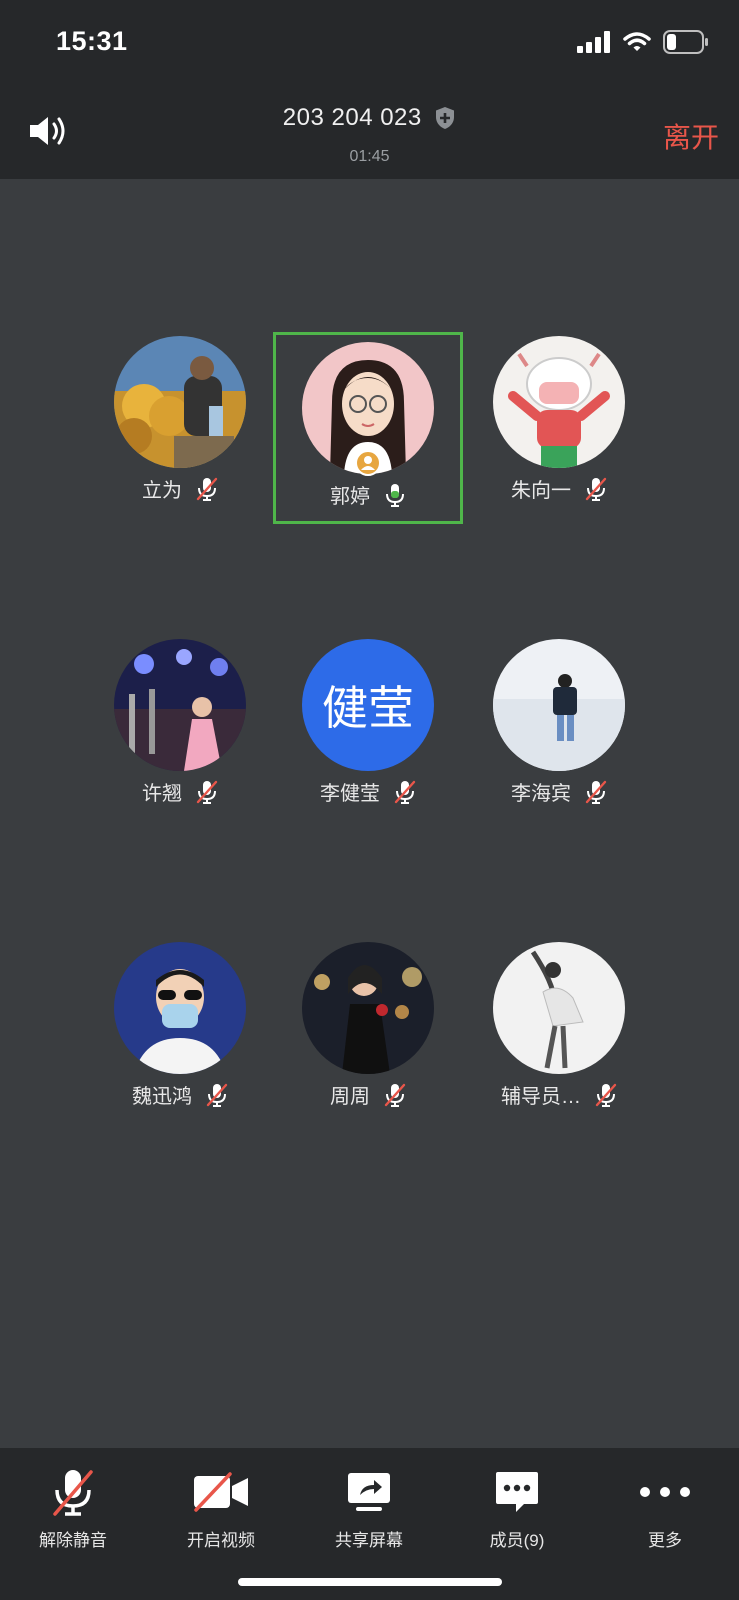 This screenshot has width=739, height=1600. What do you see at coordinates (665, 1540) in the screenshot?
I see `more-label: 更多` at bounding box center [665, 1540].